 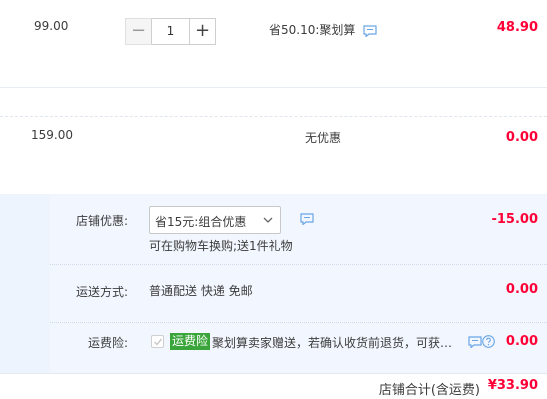 I want to click on quantity-input: 1, so click(x=170, y=31).